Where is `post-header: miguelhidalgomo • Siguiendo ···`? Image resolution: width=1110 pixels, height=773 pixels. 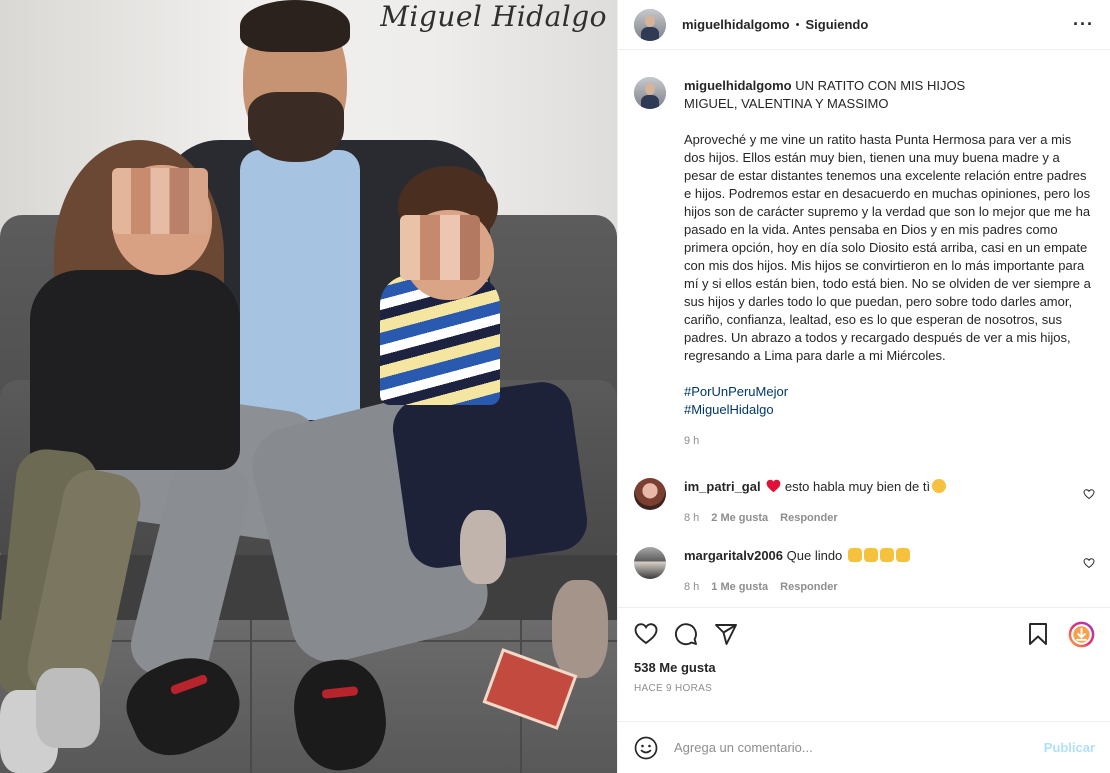 post-header: miguelhidalgomo • Siguiendo ··· is located at coordinates (864, 25).